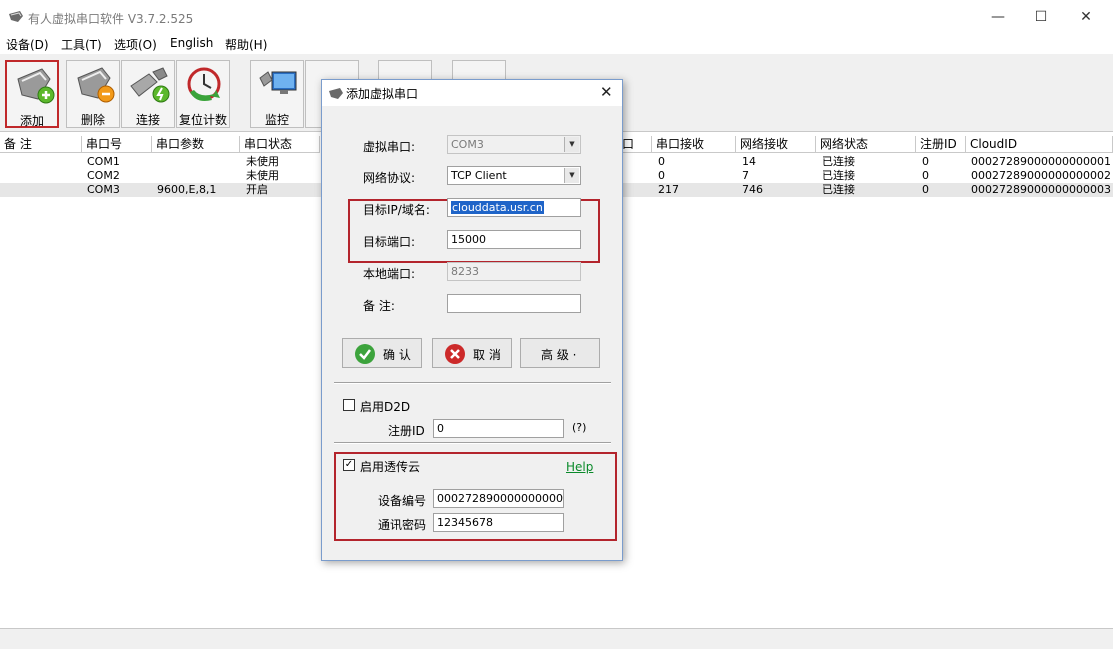 The image size is (1113, 649). I want to click on column-header-fragment: 口, so click(637, 144).